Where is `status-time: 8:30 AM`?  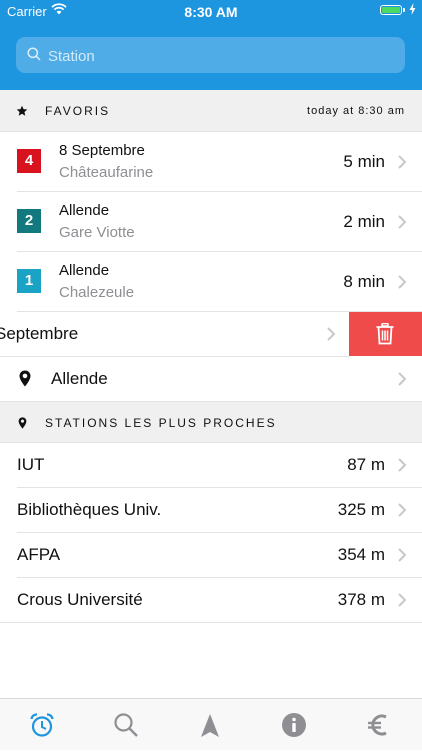
status-time: 8:30 AM is located at coordinates (211, 12).